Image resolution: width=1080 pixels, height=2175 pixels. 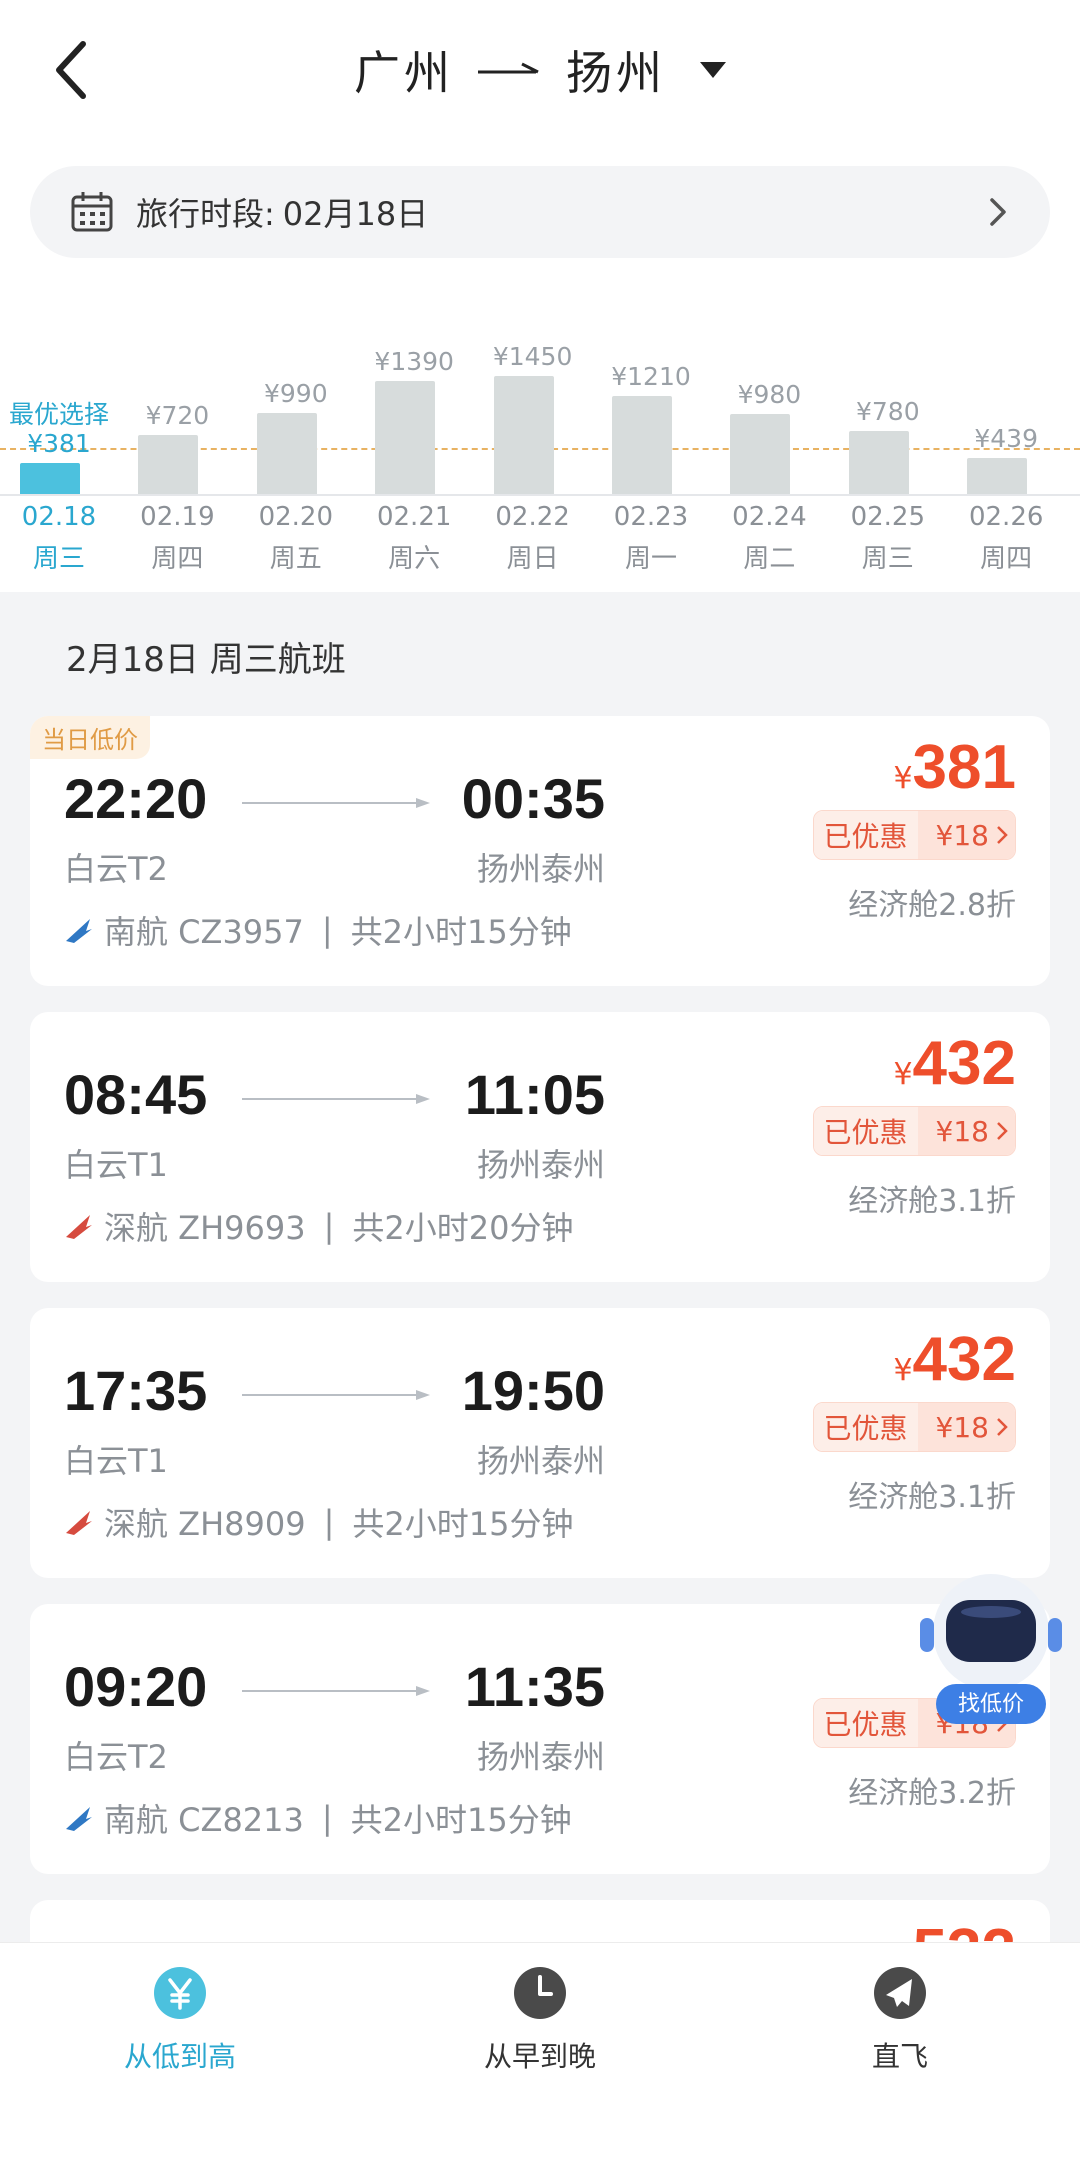 What do you see at coordinates (204, 1820) in the screenshot?
I see `flight-number: 南航 CZ8213` at bounding box center [204, 1820].